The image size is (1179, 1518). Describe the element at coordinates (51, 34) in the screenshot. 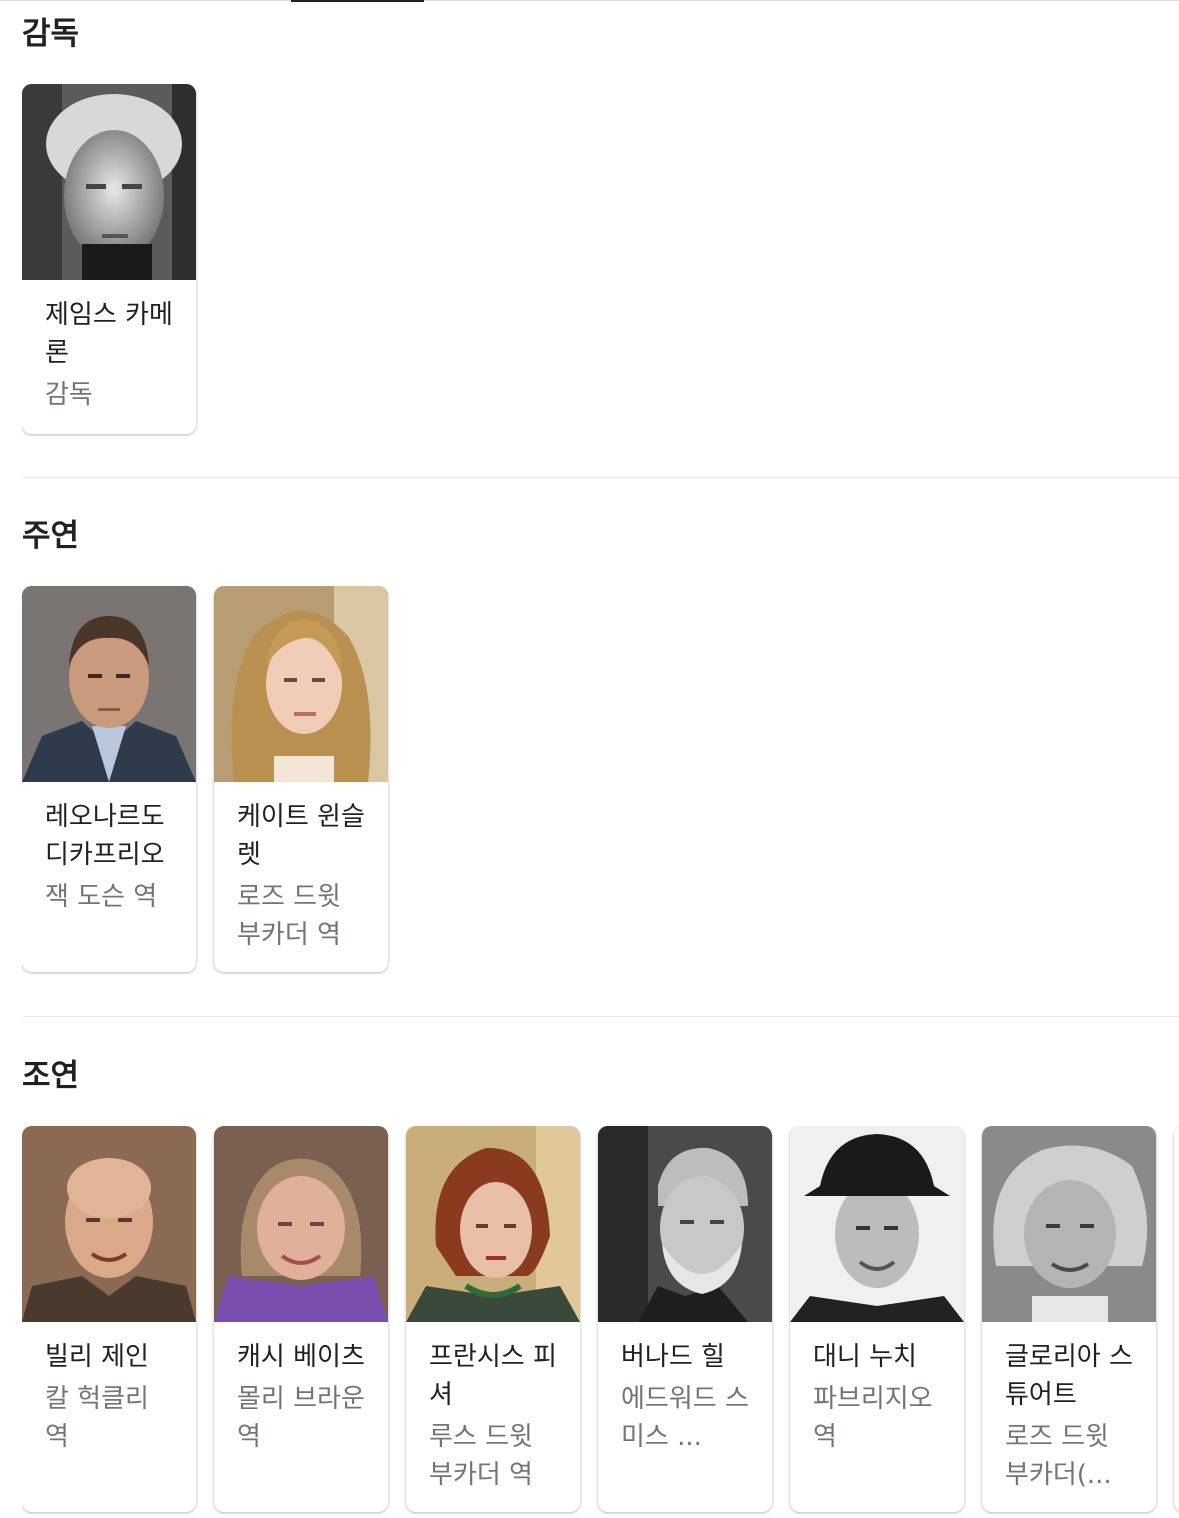

I see `section-title-director: 감독` at that location.